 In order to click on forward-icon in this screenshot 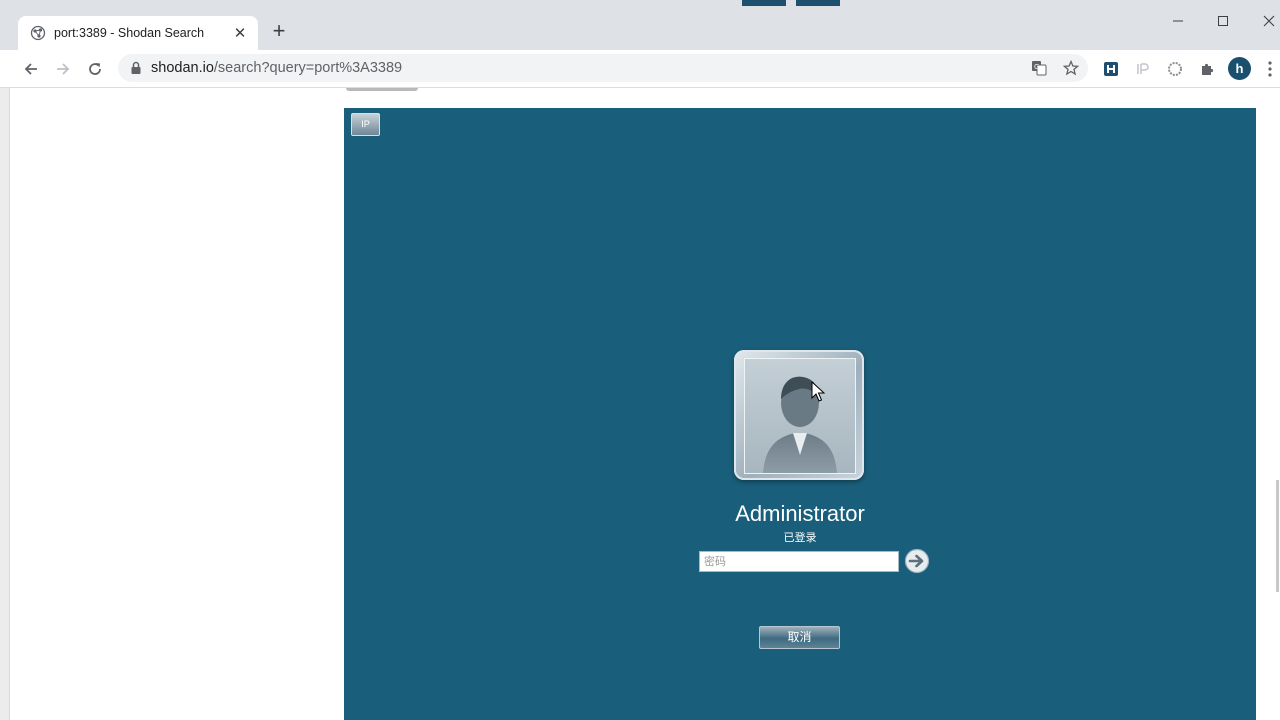, I will do `click(63, 69)`.